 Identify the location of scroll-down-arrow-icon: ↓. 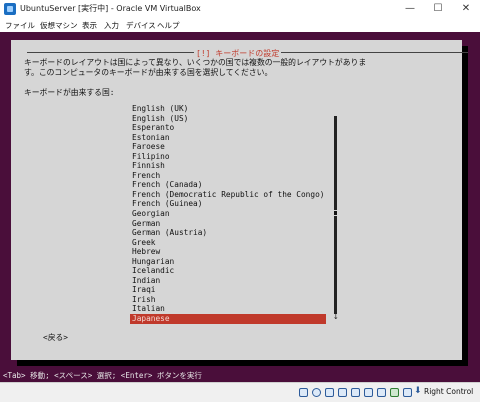
(336, 317).